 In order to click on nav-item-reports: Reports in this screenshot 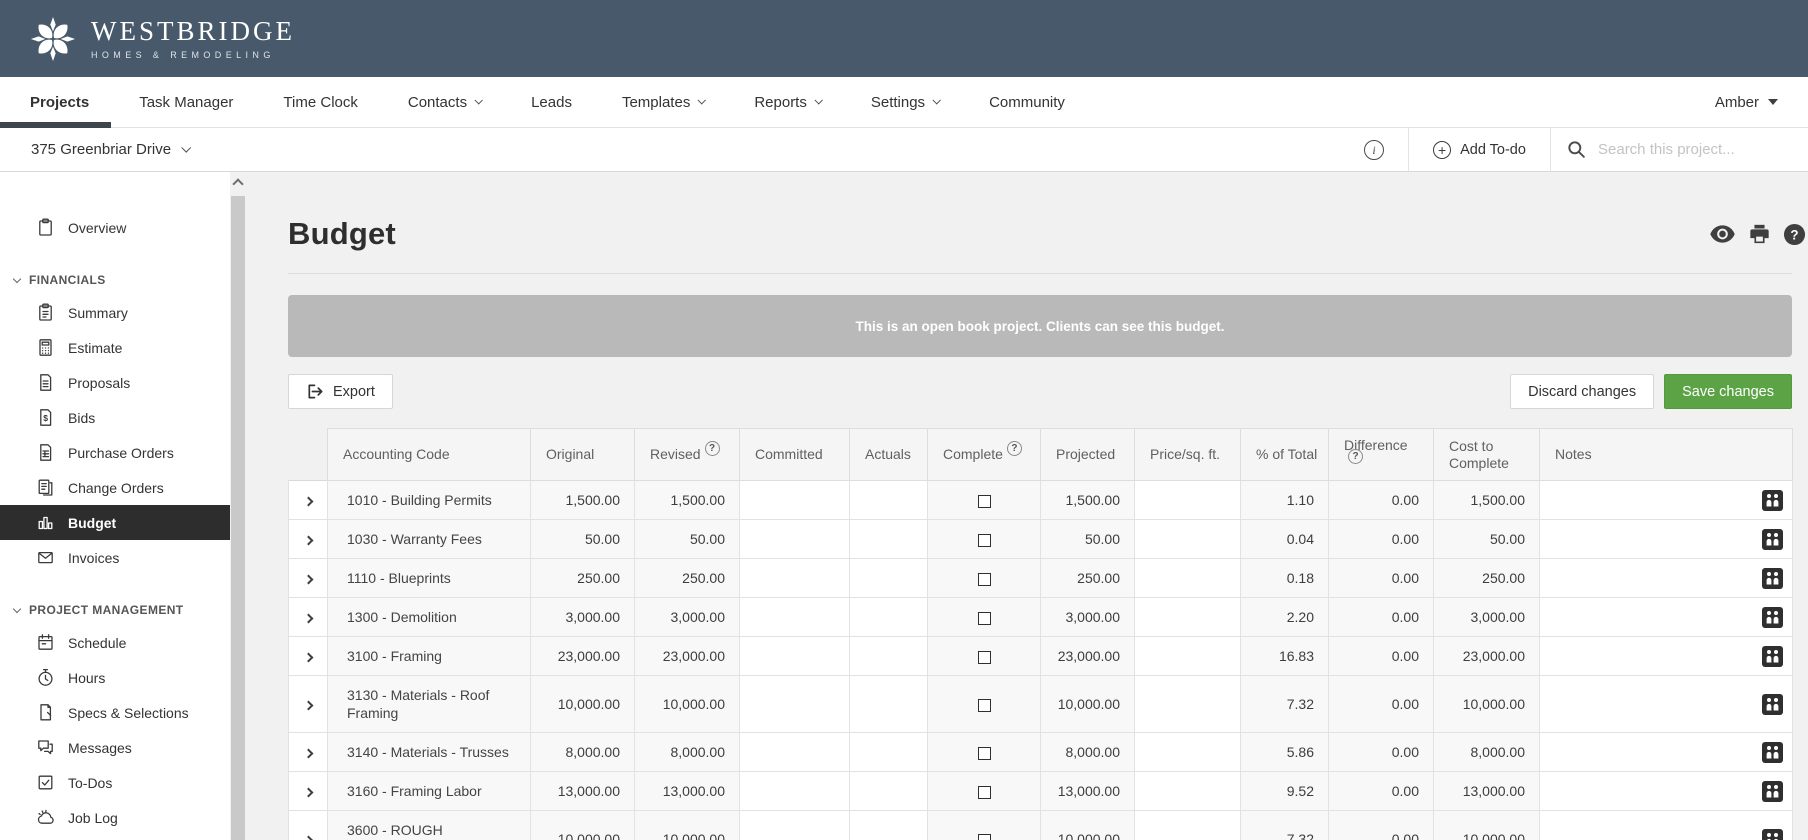, I will do `click(788, 102)`.